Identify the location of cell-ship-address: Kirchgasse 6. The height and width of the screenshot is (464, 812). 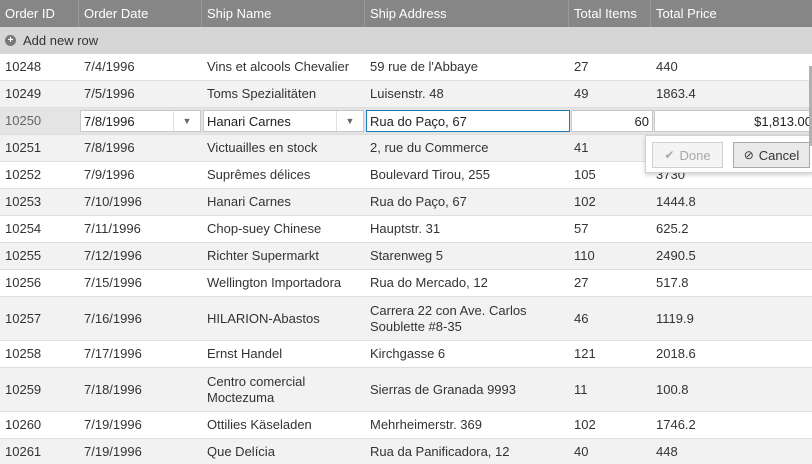
(408, 353).